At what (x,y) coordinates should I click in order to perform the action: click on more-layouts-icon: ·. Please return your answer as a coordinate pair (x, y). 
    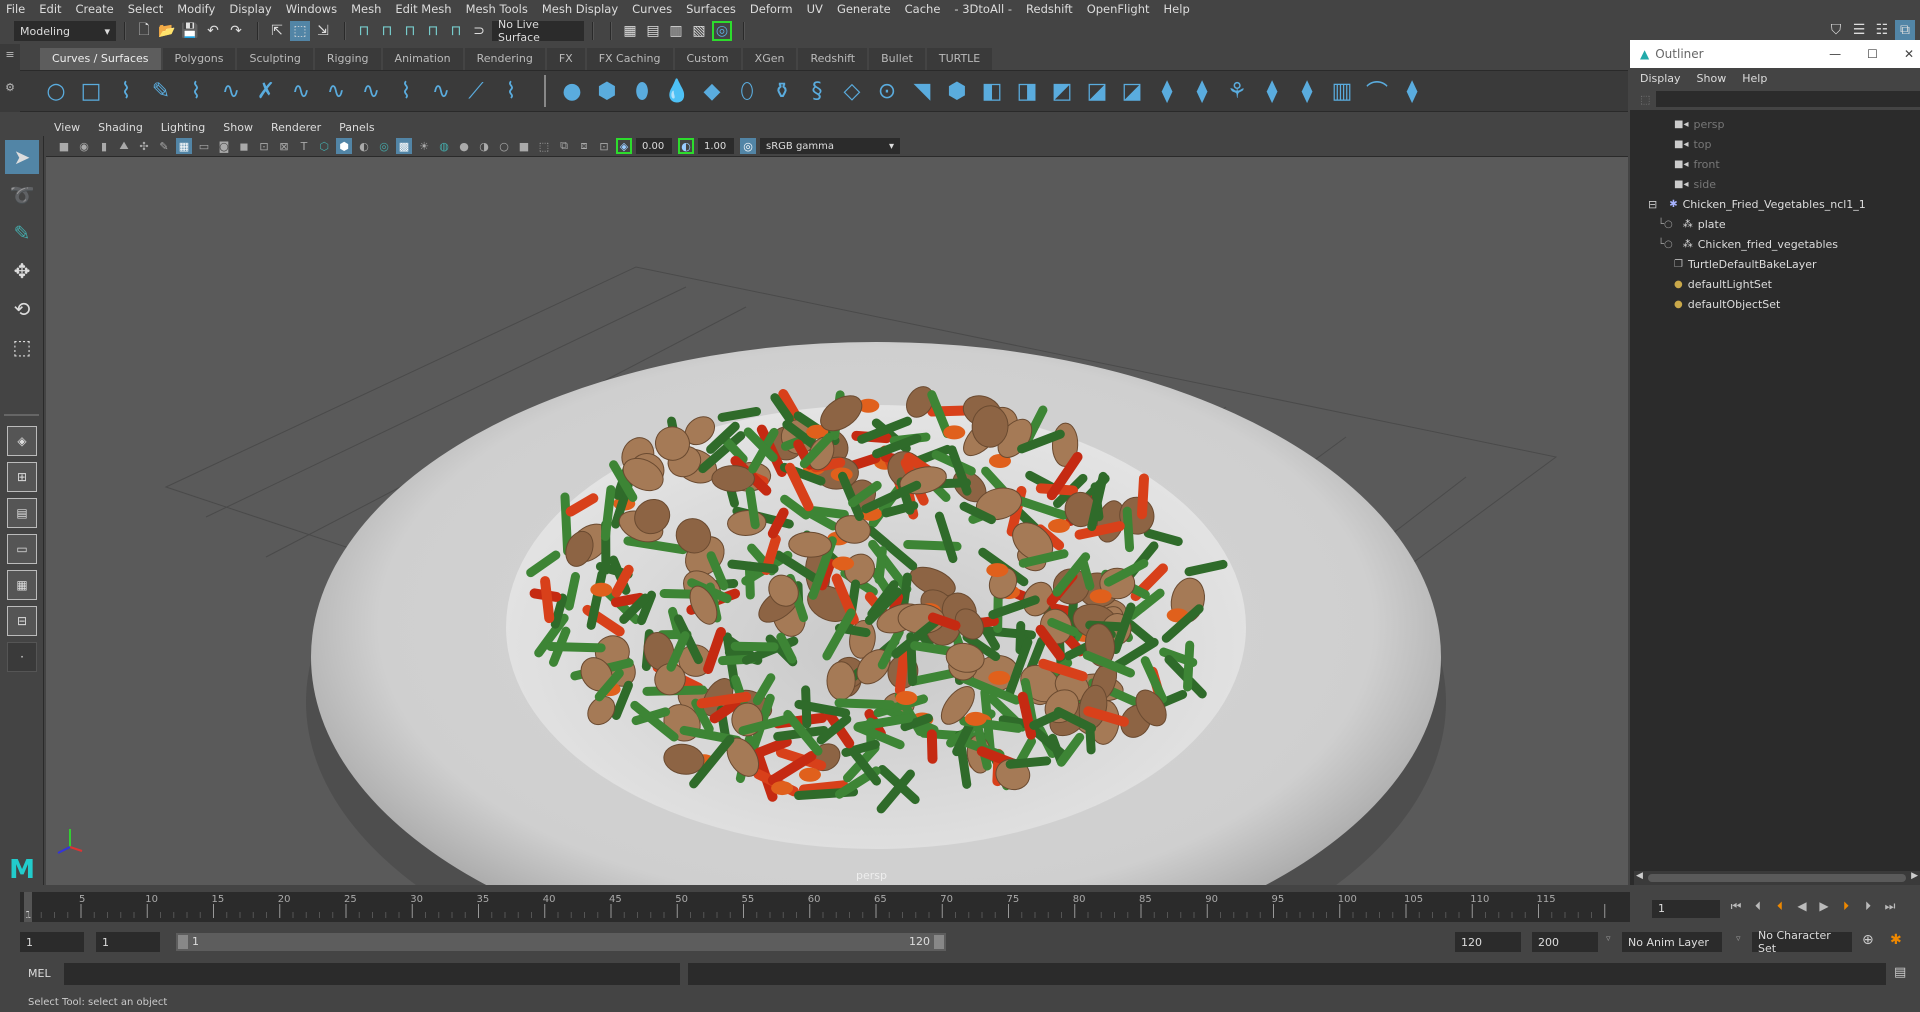
    Looking at the image, I should click on (22, 657).